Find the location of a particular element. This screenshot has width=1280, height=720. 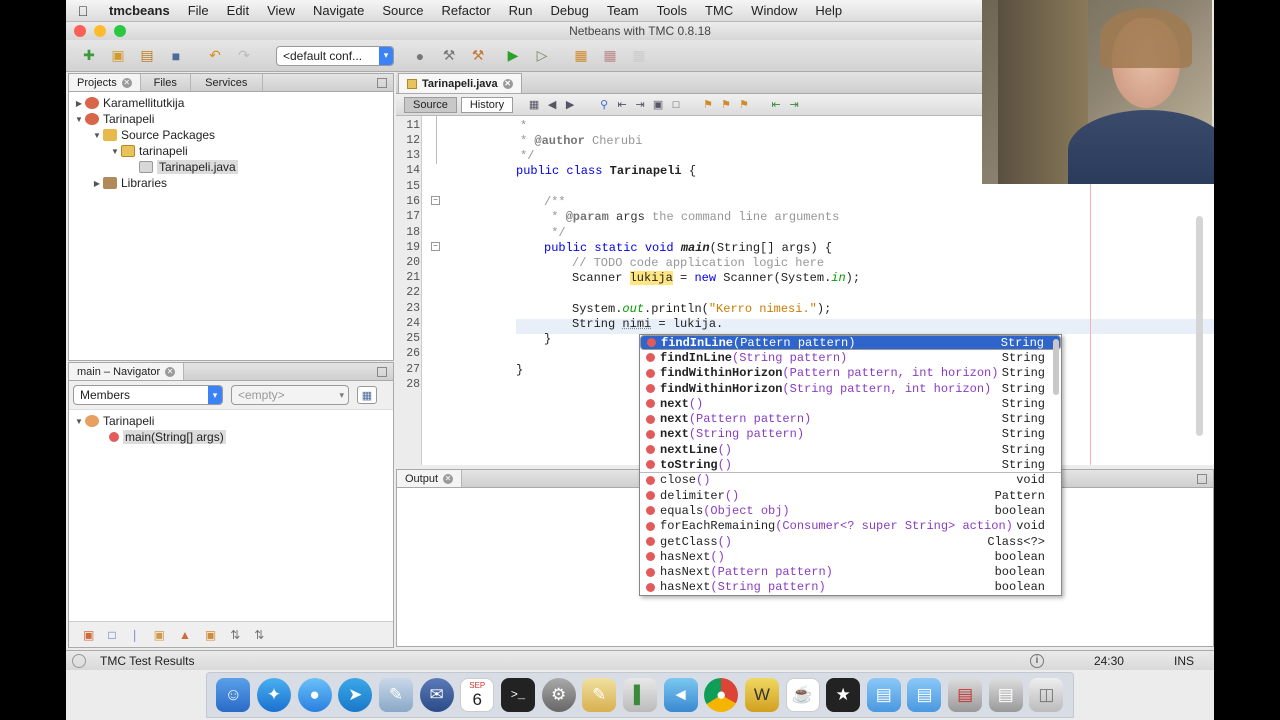

tmc-test-results-link: TMC Test Results is located at coordinates (147, 661).